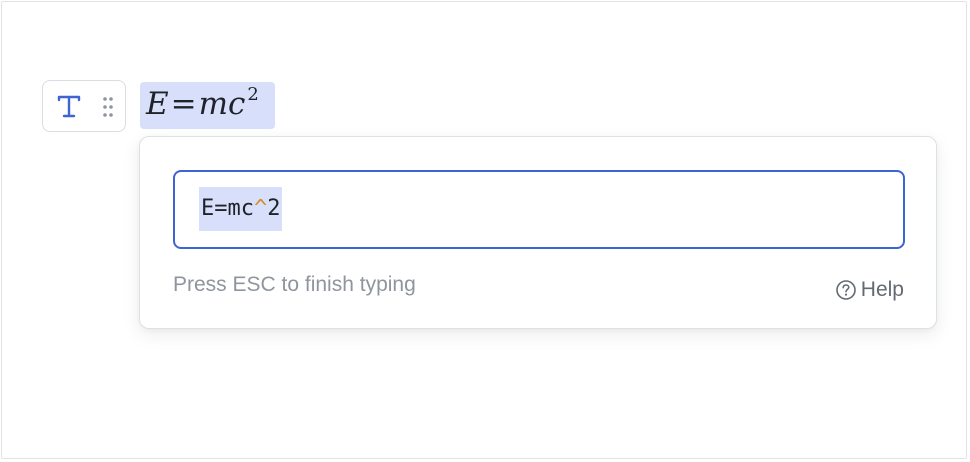 The image size is (970, 462). I want to click on equation-equals: =, so click(183, 104).